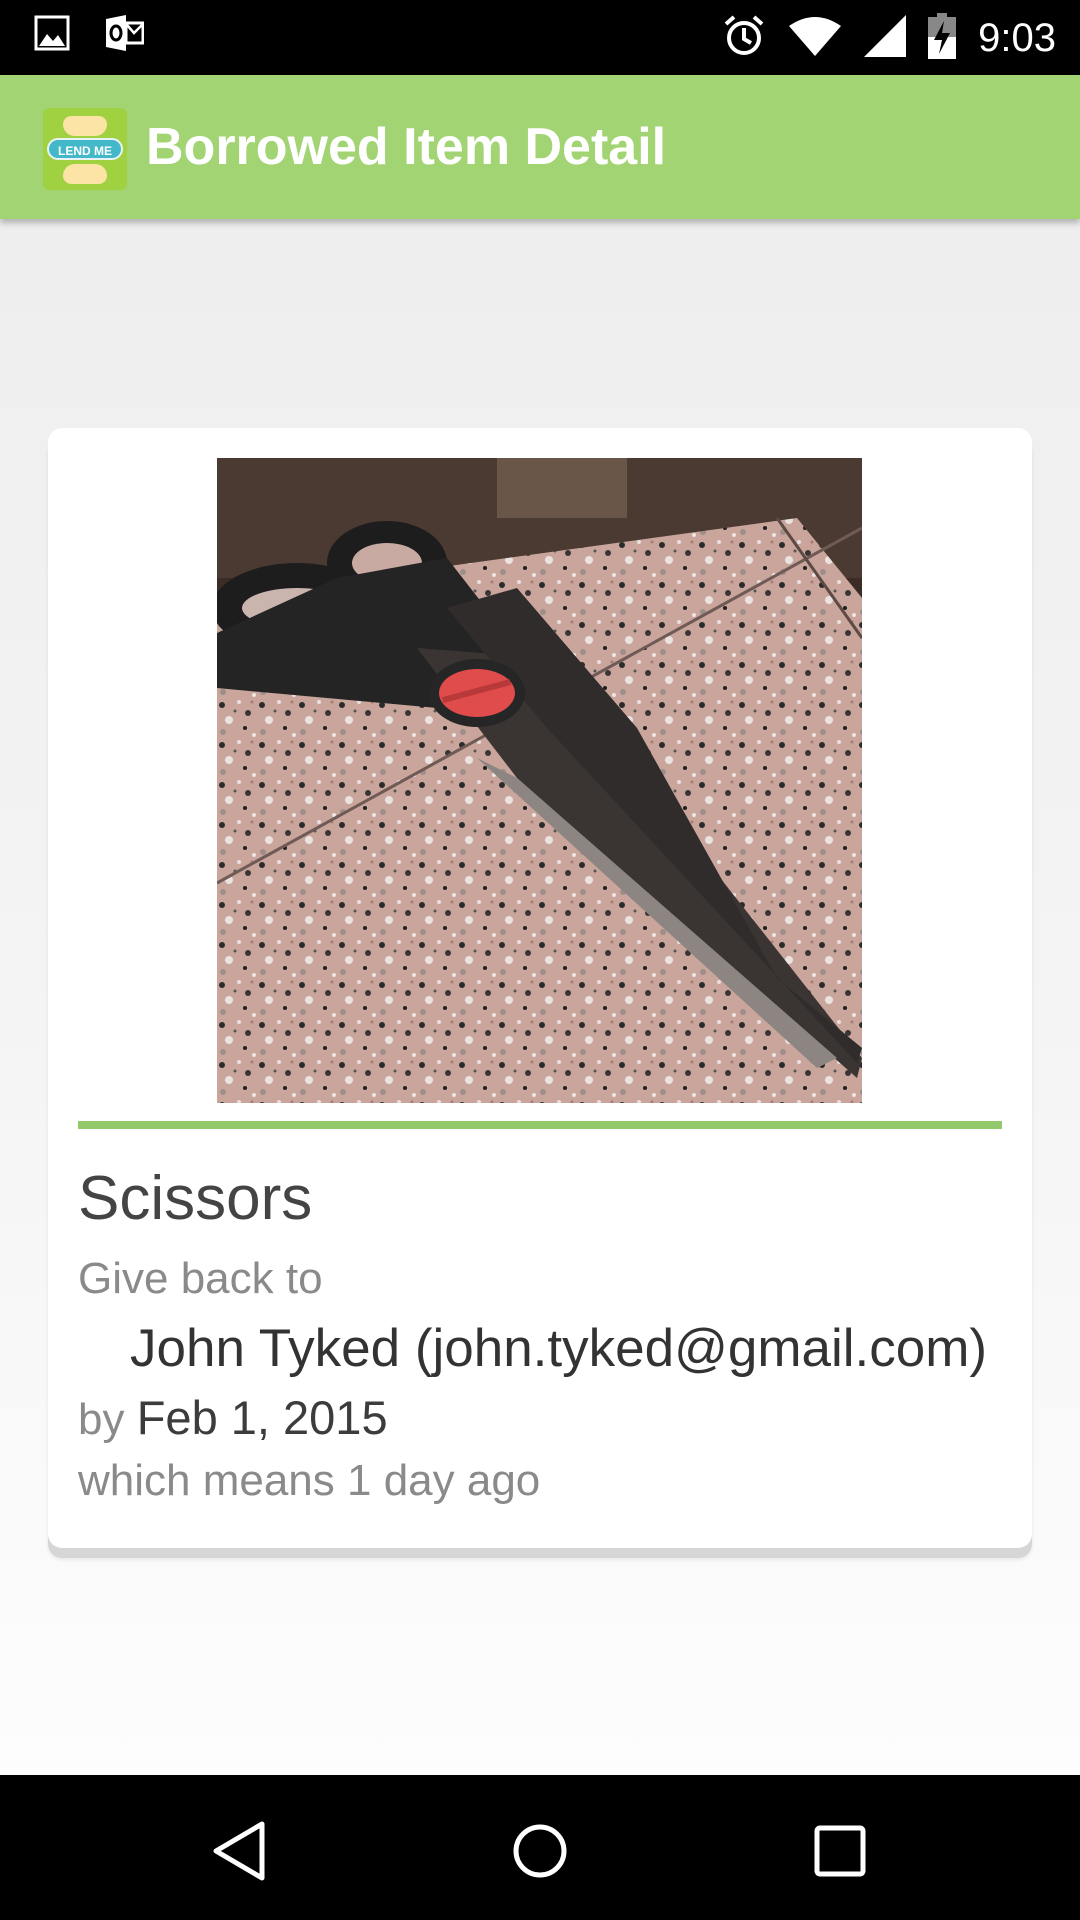 This screenshot has width=1080, height=1920. Describe the element at coordinates (52, 35) in the screenshot. I see `image-icon` at that location.